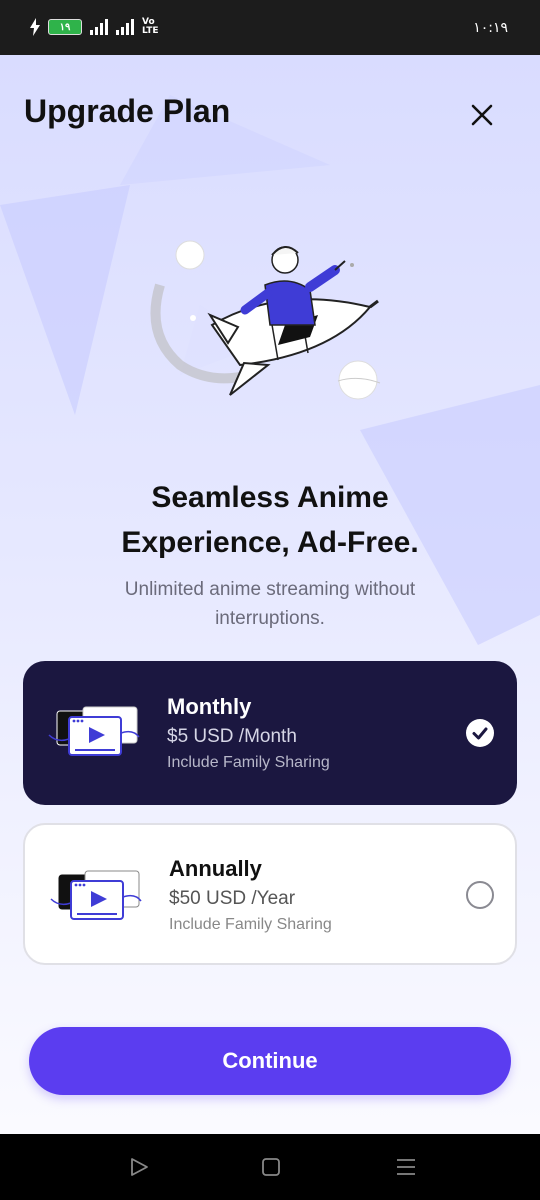  I want to click on plan-name: Monthly, so click(209, 706).